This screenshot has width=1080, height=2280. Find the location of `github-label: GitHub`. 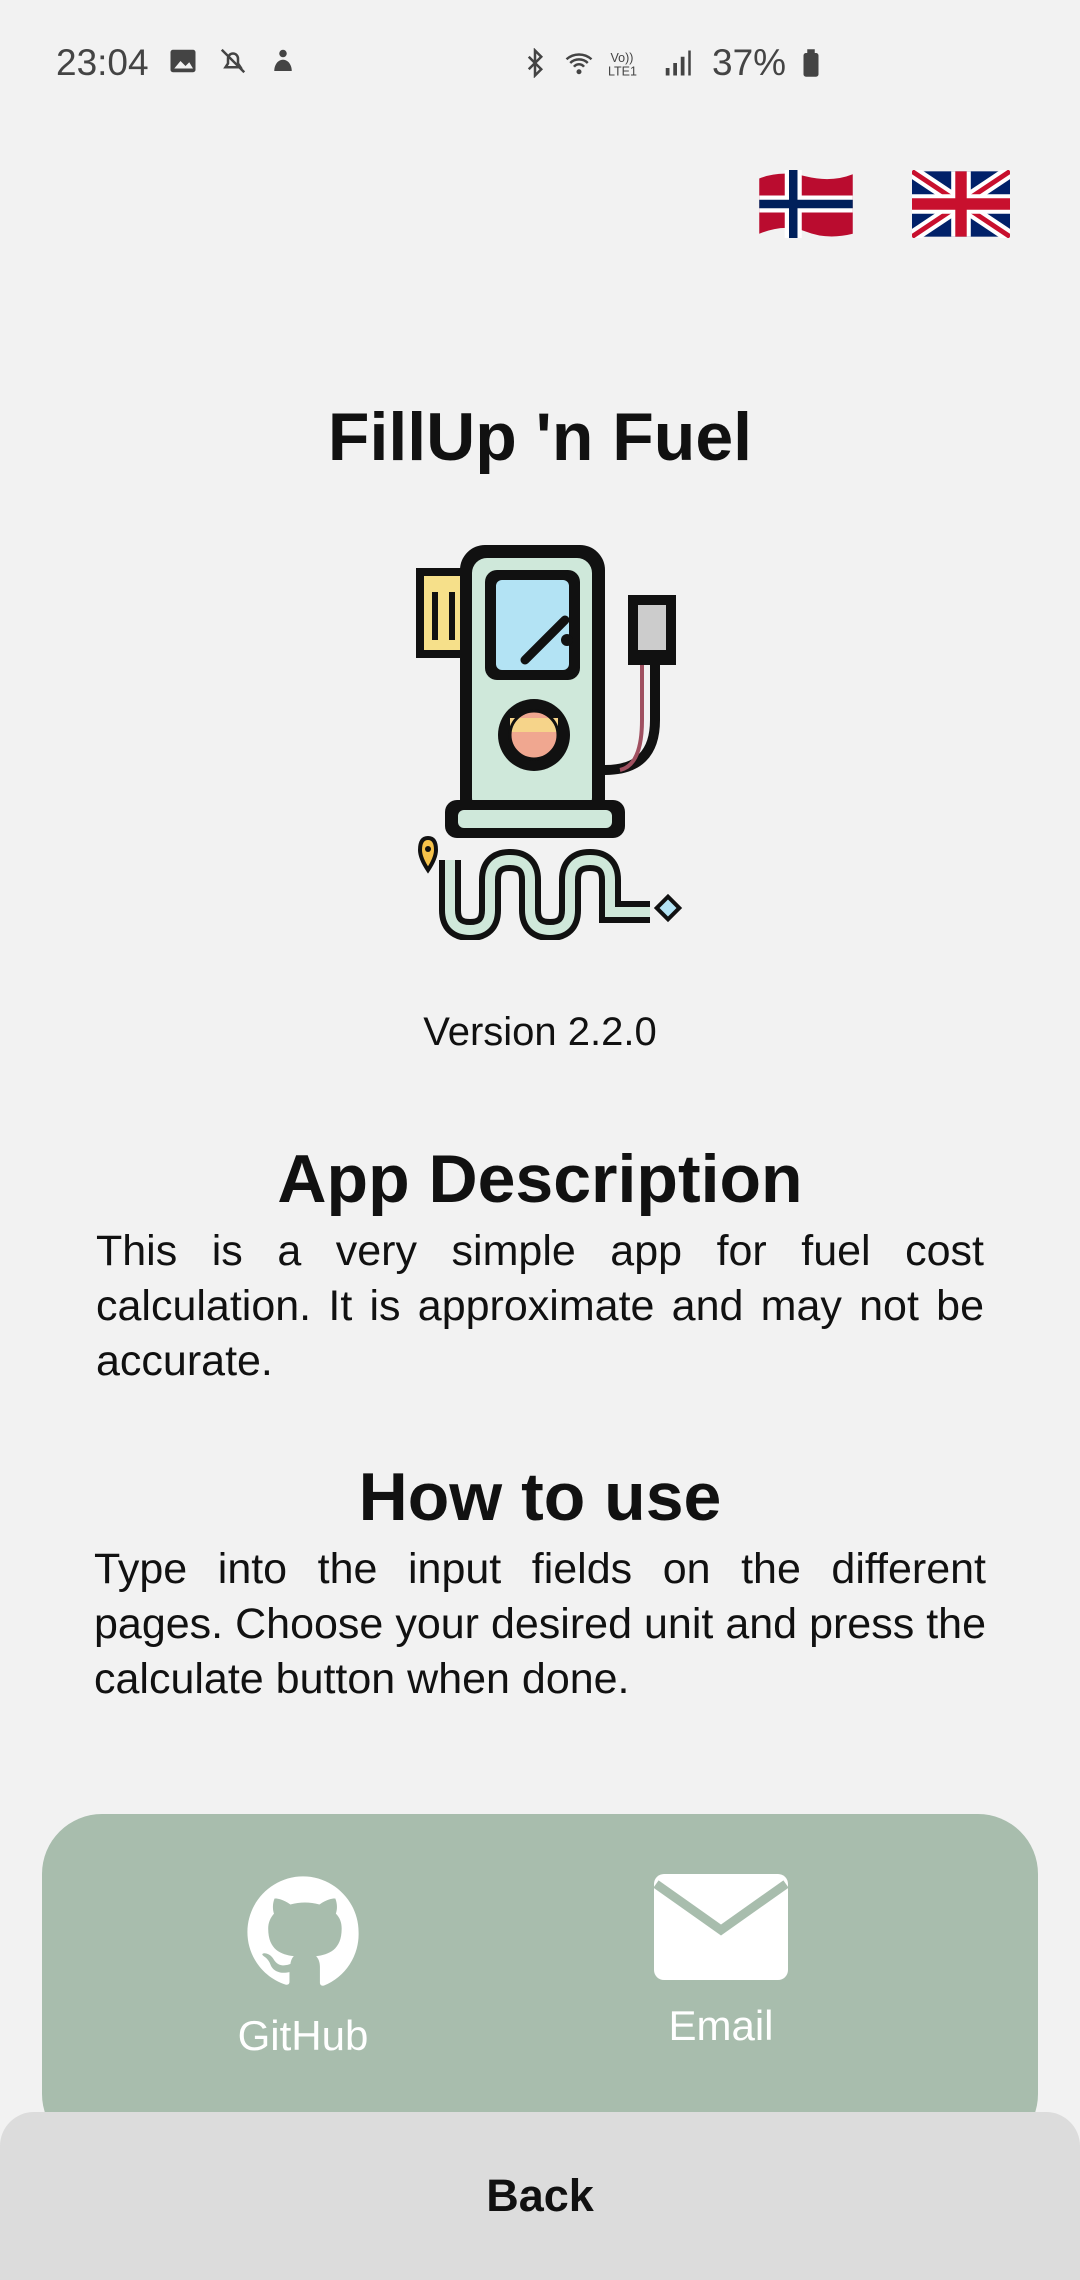

github-label: GitHub is located at coordinates (303, 2035).